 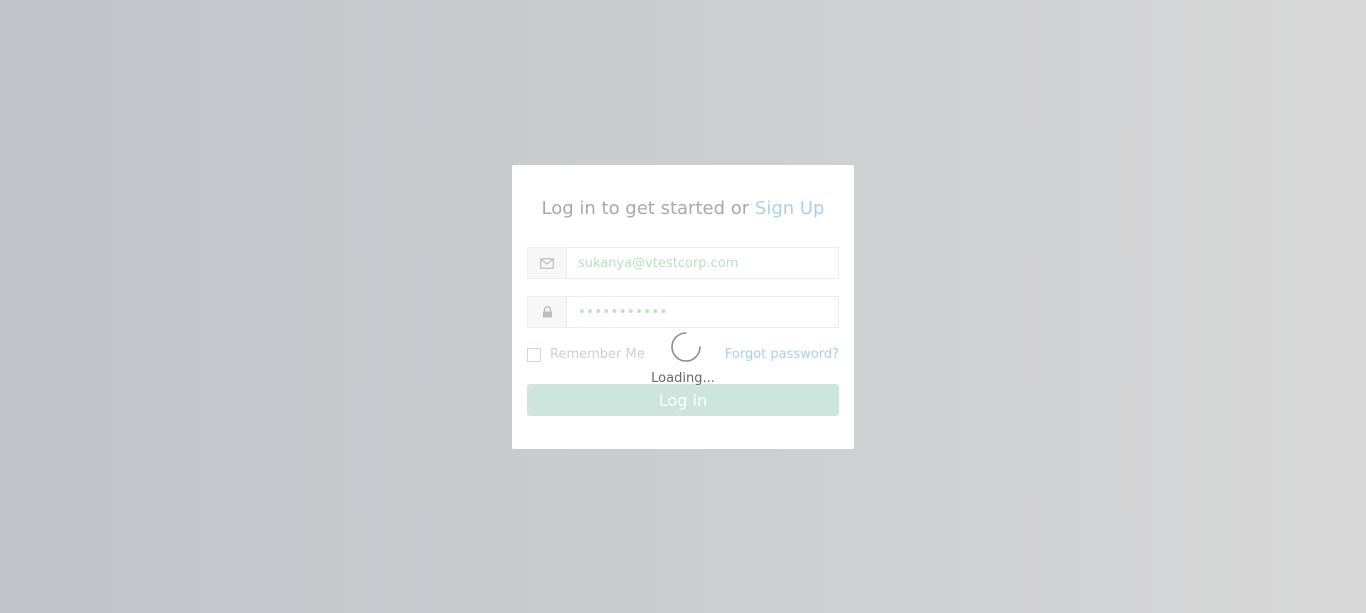 What do you see at coordinates (702, 263) in the screenshot?
I see `email-field` at bounding box center [702, 263].